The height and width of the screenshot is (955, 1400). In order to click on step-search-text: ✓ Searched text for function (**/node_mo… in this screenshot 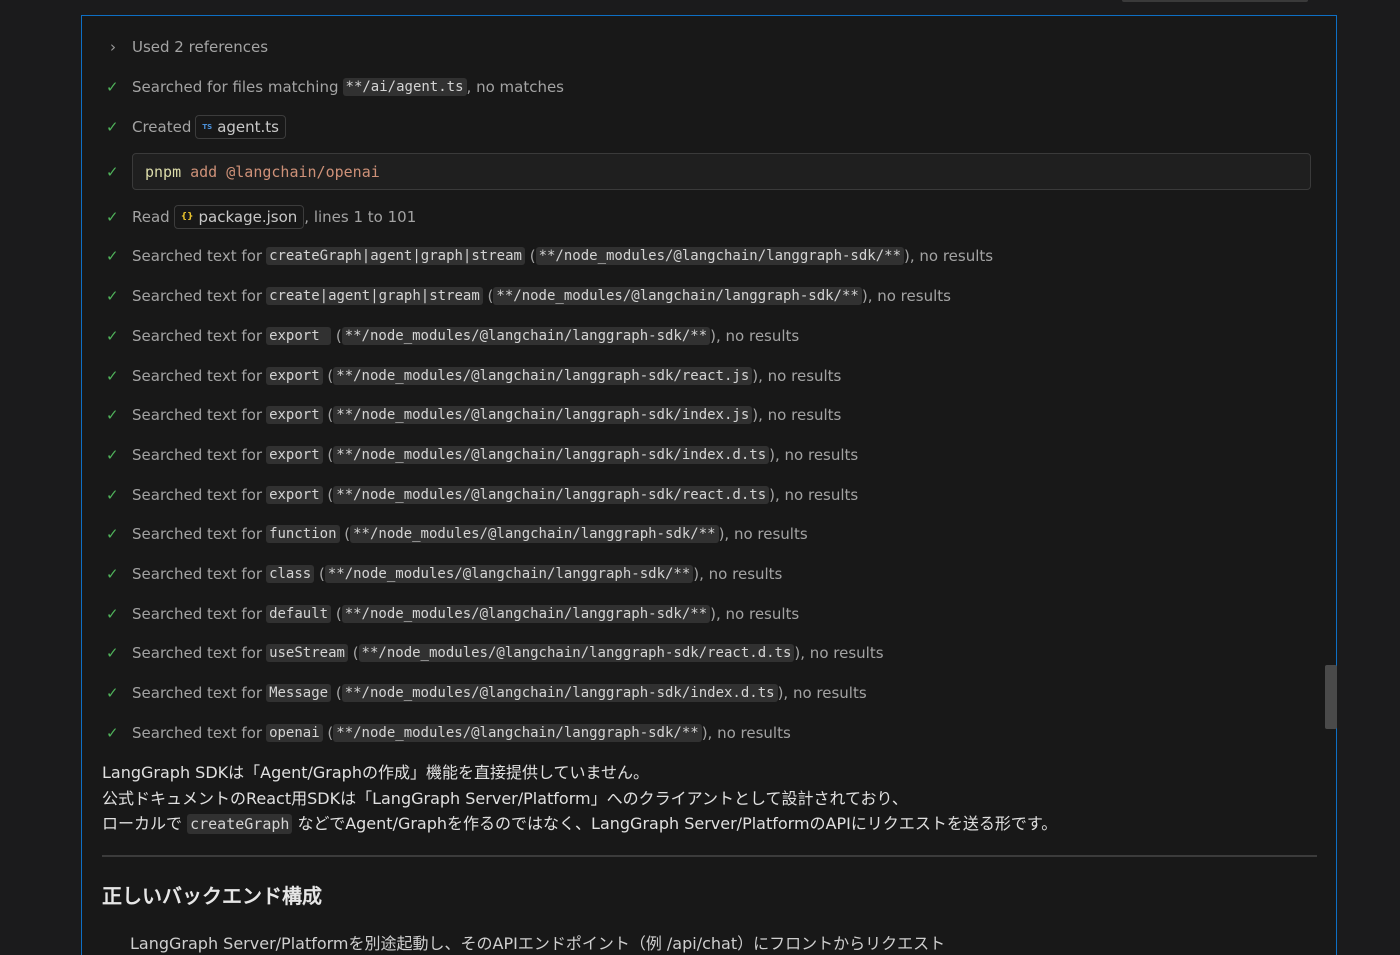, I will do `click(457, 534)`.